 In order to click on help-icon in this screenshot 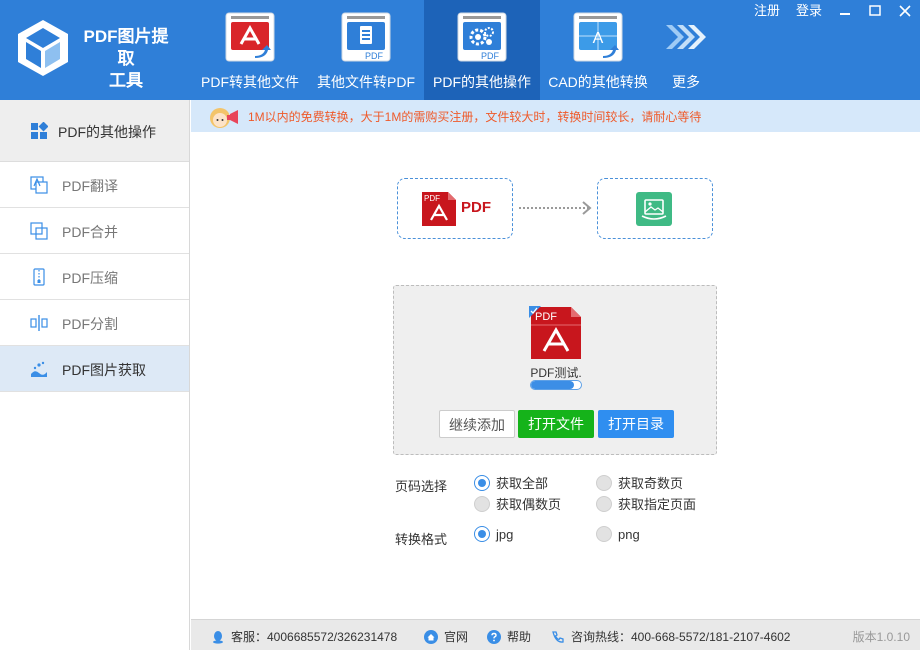, I will do `click(494, 636)`.